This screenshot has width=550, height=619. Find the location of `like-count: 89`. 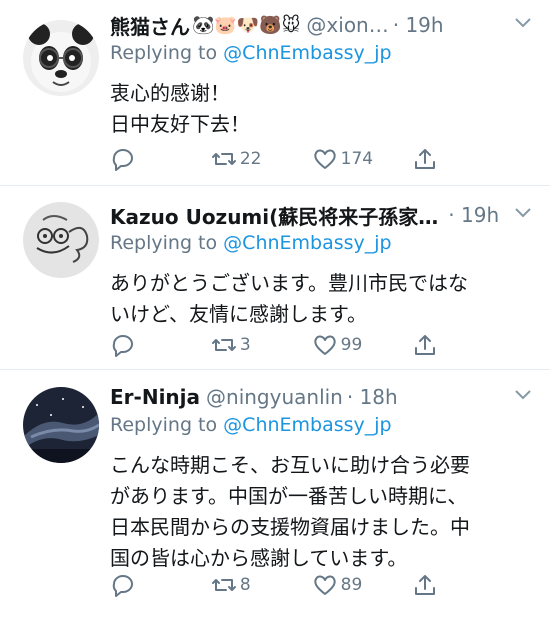

like-count: 89 is located at coordinates (351, 585).